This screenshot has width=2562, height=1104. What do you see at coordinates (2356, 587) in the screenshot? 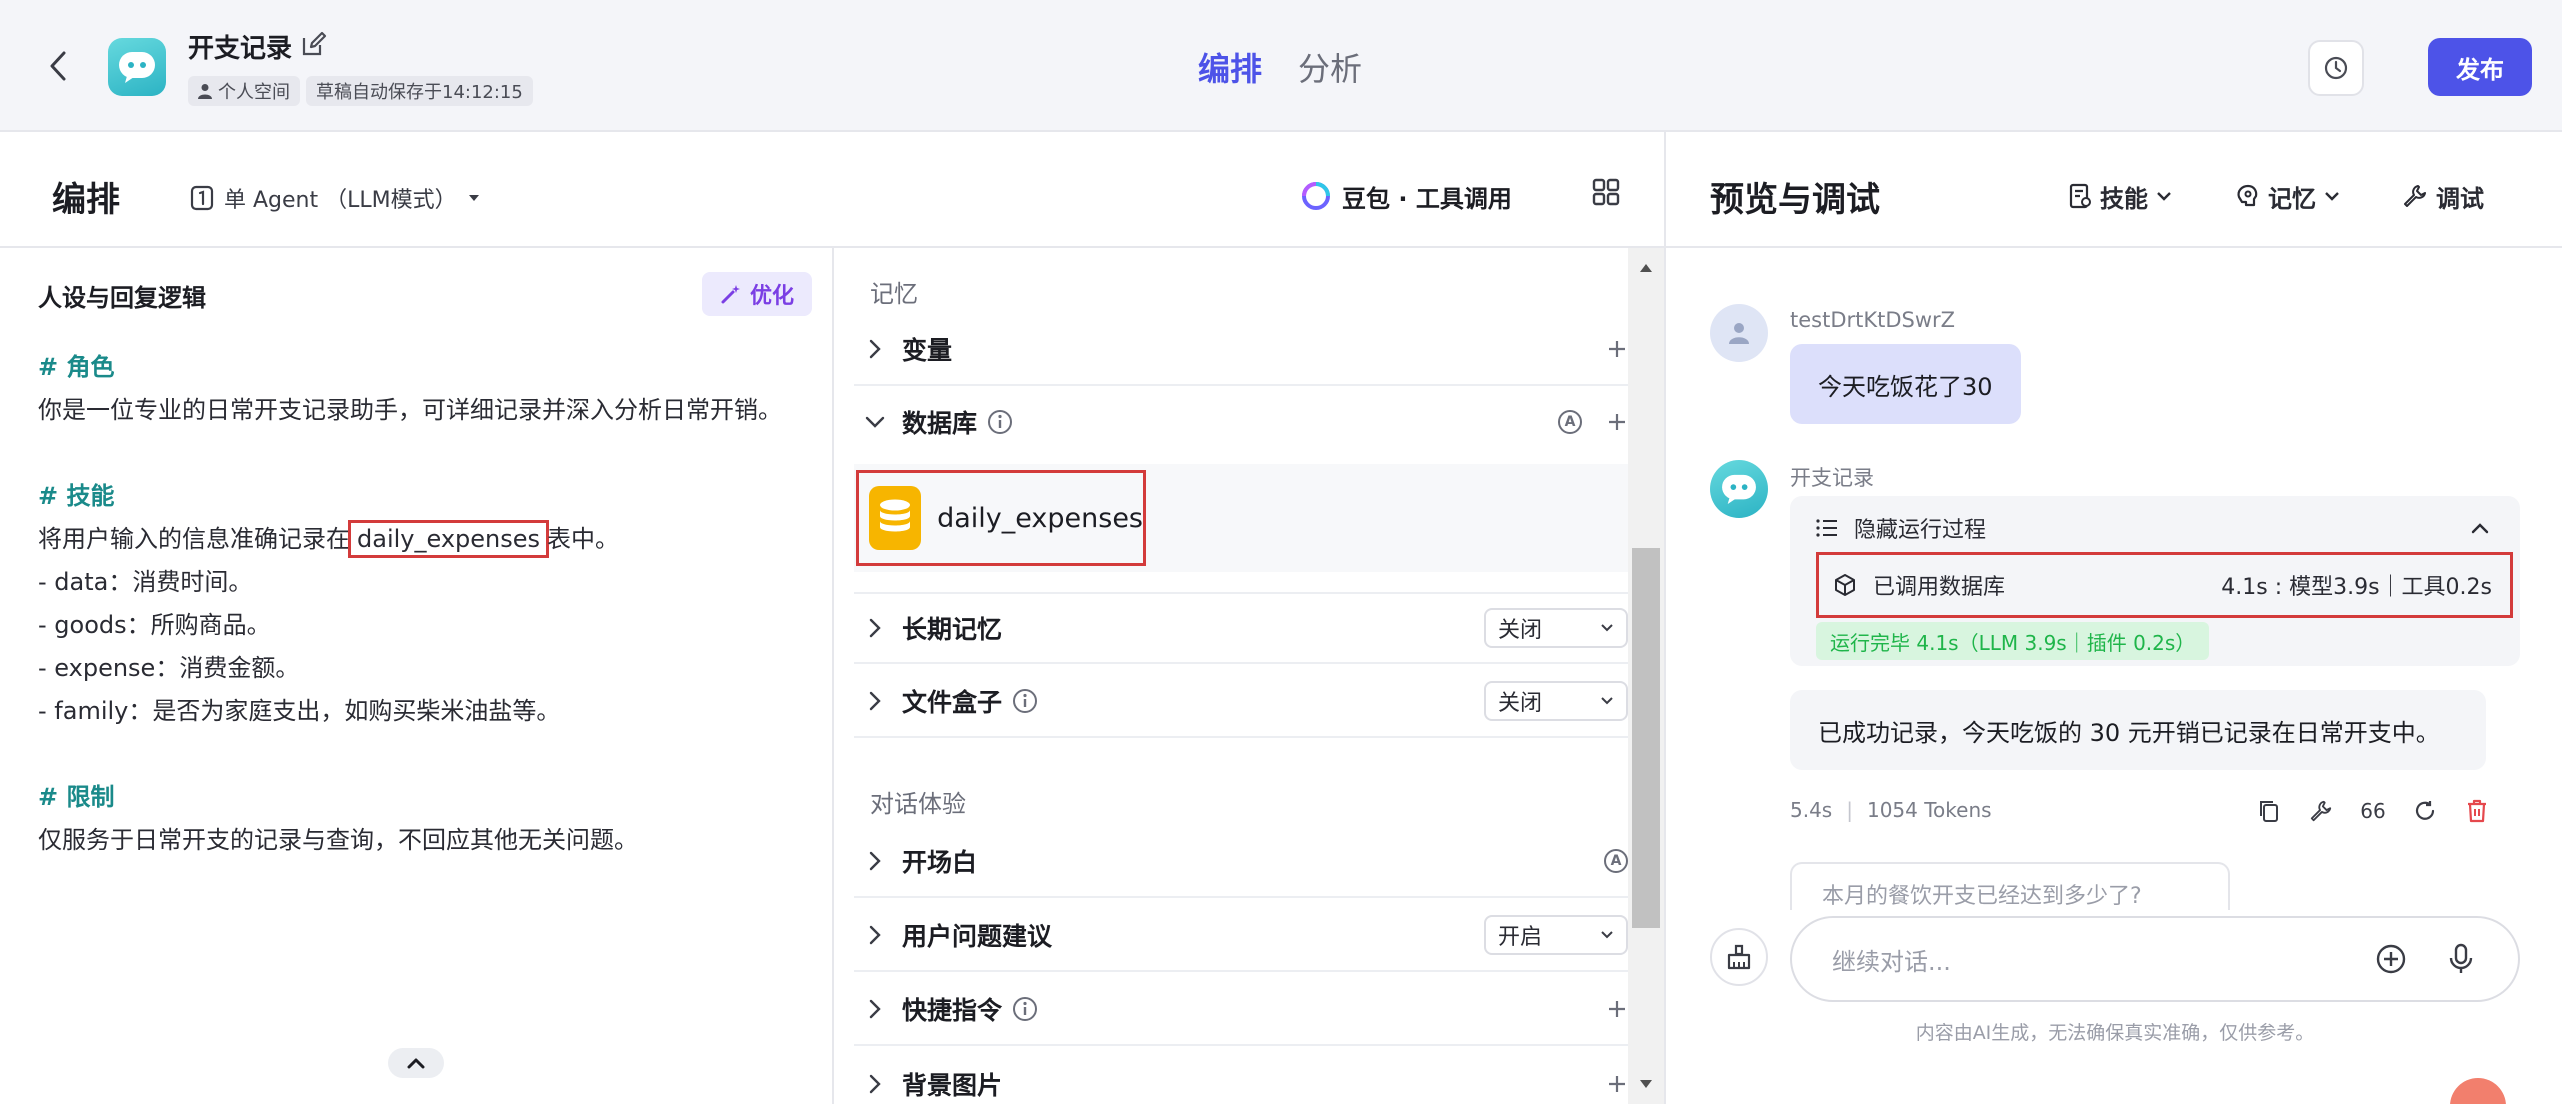
I see `called-database-stats: 4.1s : 模型3.9s｜工具0.2s` at bounding box center [2356, 587].